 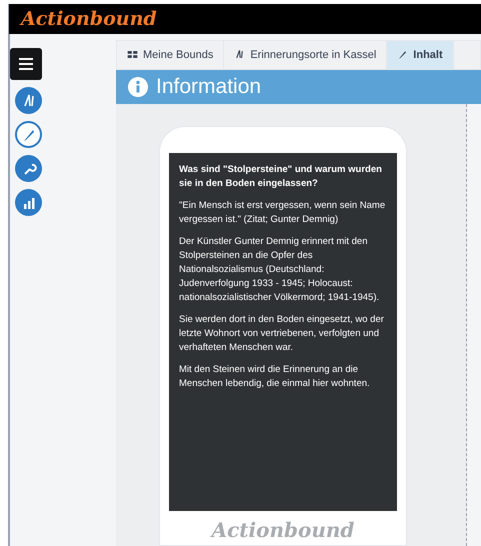 What do you see at coordinates (282, 334) in the screenshot?
I see `info-paragraph: Sie werden dort in den Boden eingesetzt, wo der letzte Wohnort von vertriebenen, verfolgten und verhafteten Menschen war.` at bounding box center [282, 334].